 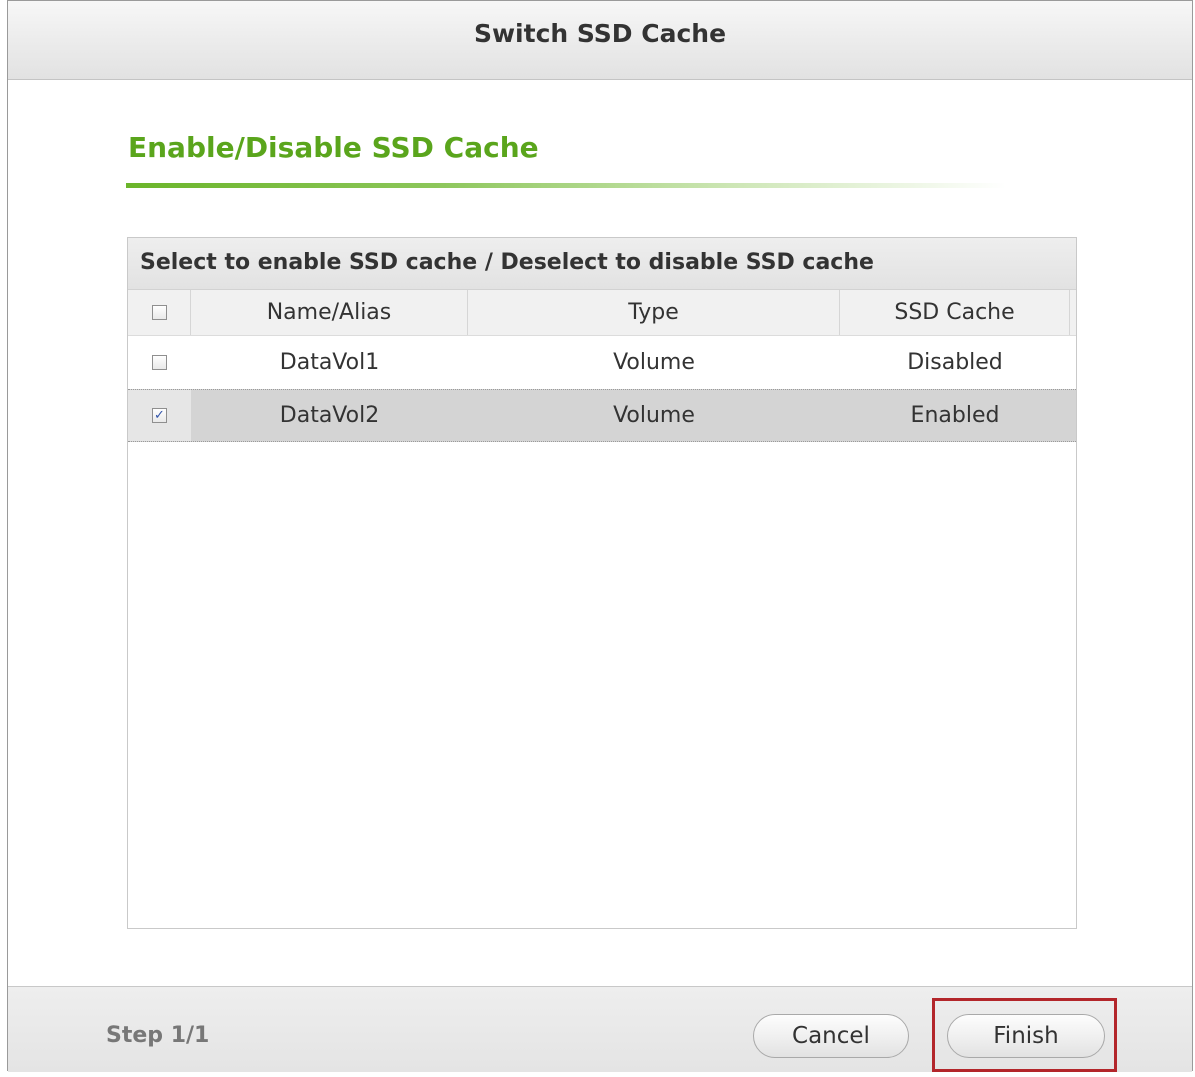 What do you see at coordinates (955, 415) in the screenshot?
I see `row-ssd-cache-status: Enabled` at bounding box center [955, 415].